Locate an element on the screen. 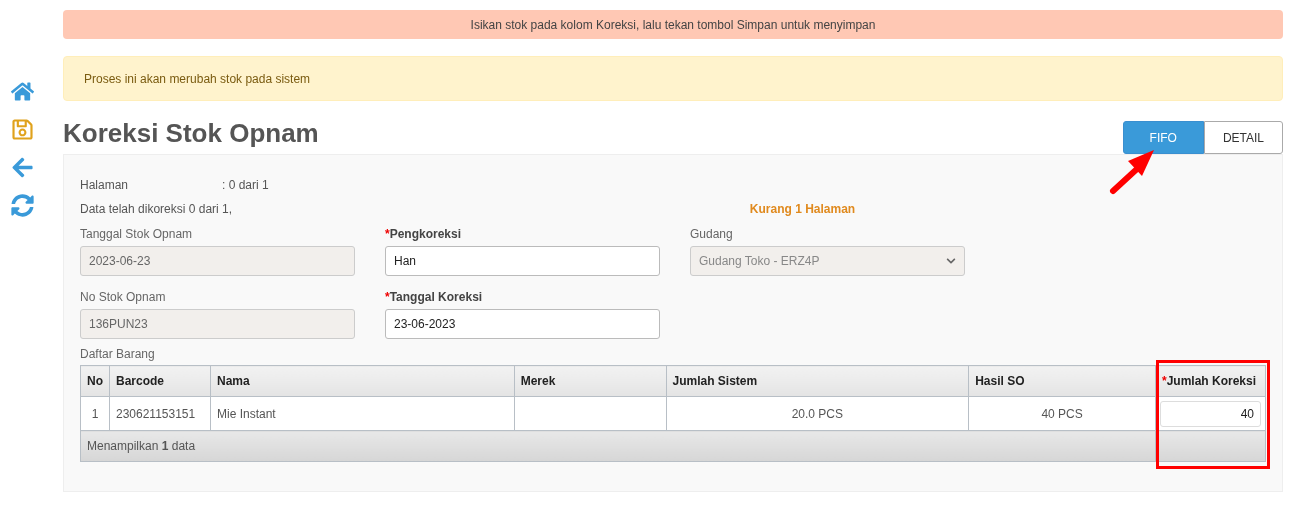 The height and width of the screenshot is (519, 1307). column-header: Merek is located at coordinates (590, 381).